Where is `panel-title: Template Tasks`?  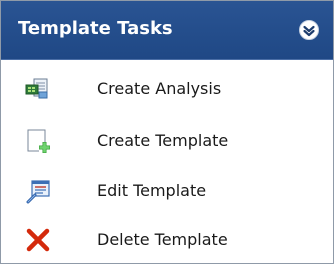
panel-title: Template Tasks is located at coordinates (95, 28).